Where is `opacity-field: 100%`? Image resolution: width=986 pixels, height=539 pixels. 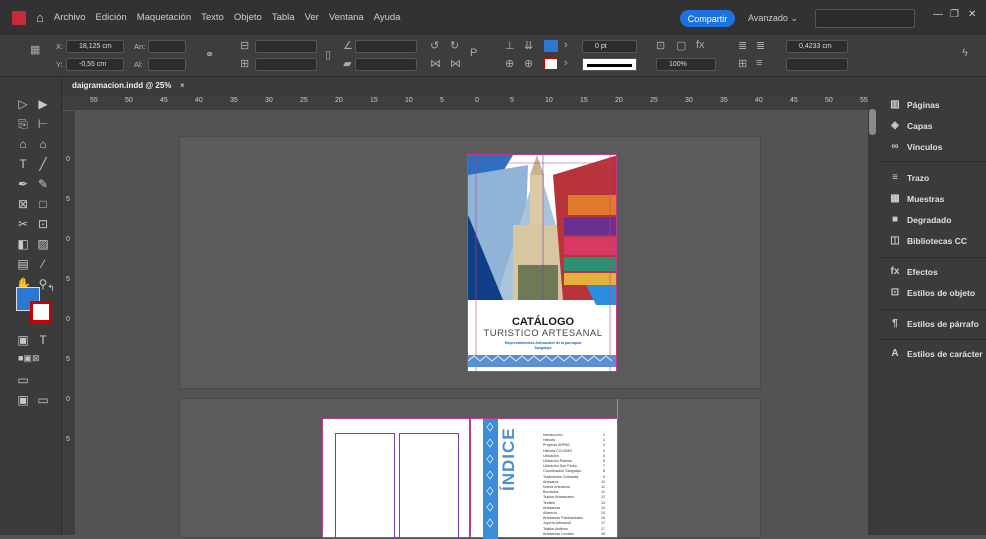
opacity-field: 100% is located at coordinates (686, 64).